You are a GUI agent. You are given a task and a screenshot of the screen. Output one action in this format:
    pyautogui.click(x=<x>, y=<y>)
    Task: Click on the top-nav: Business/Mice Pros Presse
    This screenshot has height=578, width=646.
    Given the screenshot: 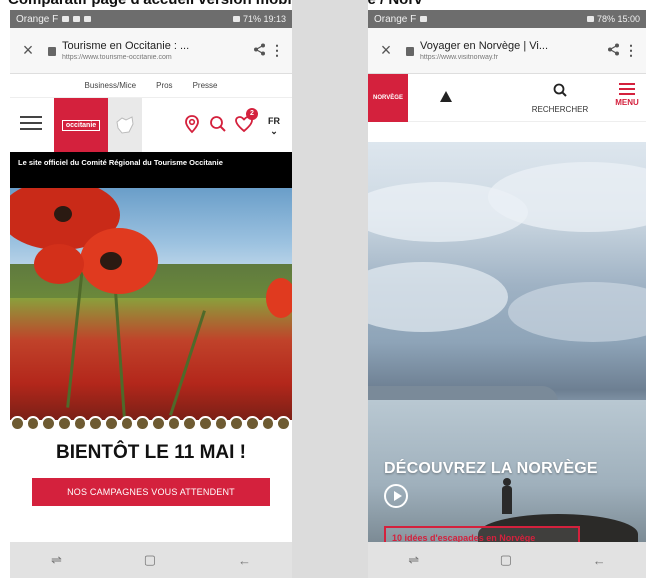 What is the action you would take?
    pyautogui.click(x=151, y=86)
    